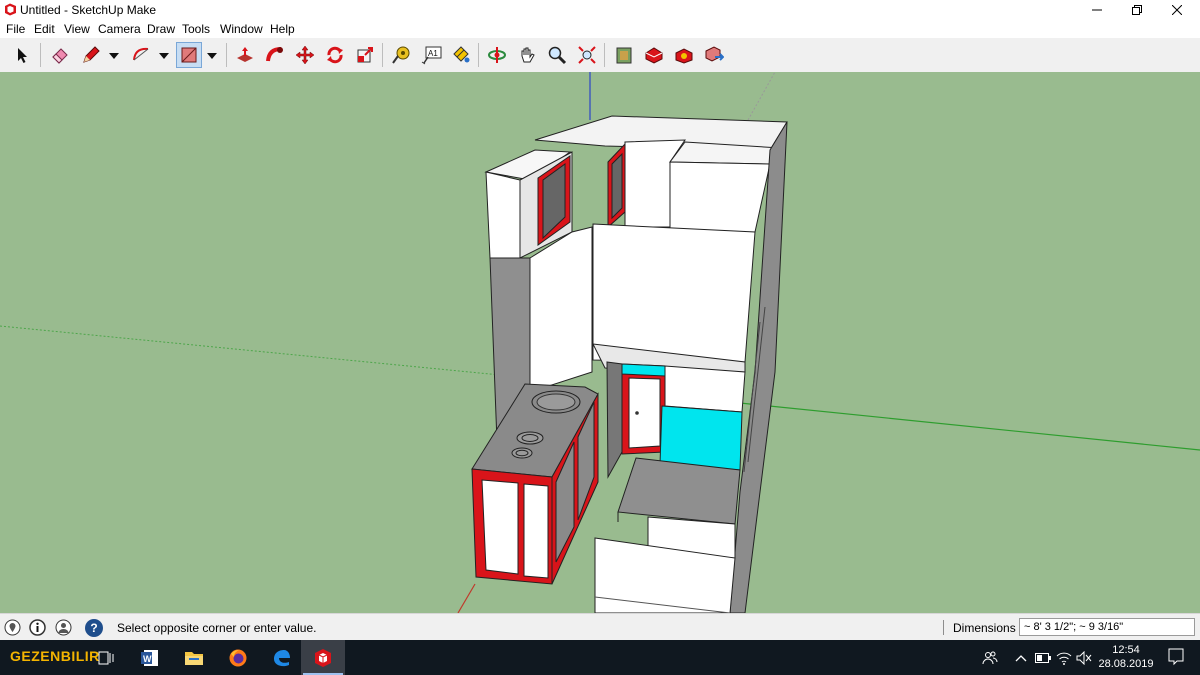 The width and height of the screenshot is (1200, 675). I want to click on components-icon, so click(684, 56).